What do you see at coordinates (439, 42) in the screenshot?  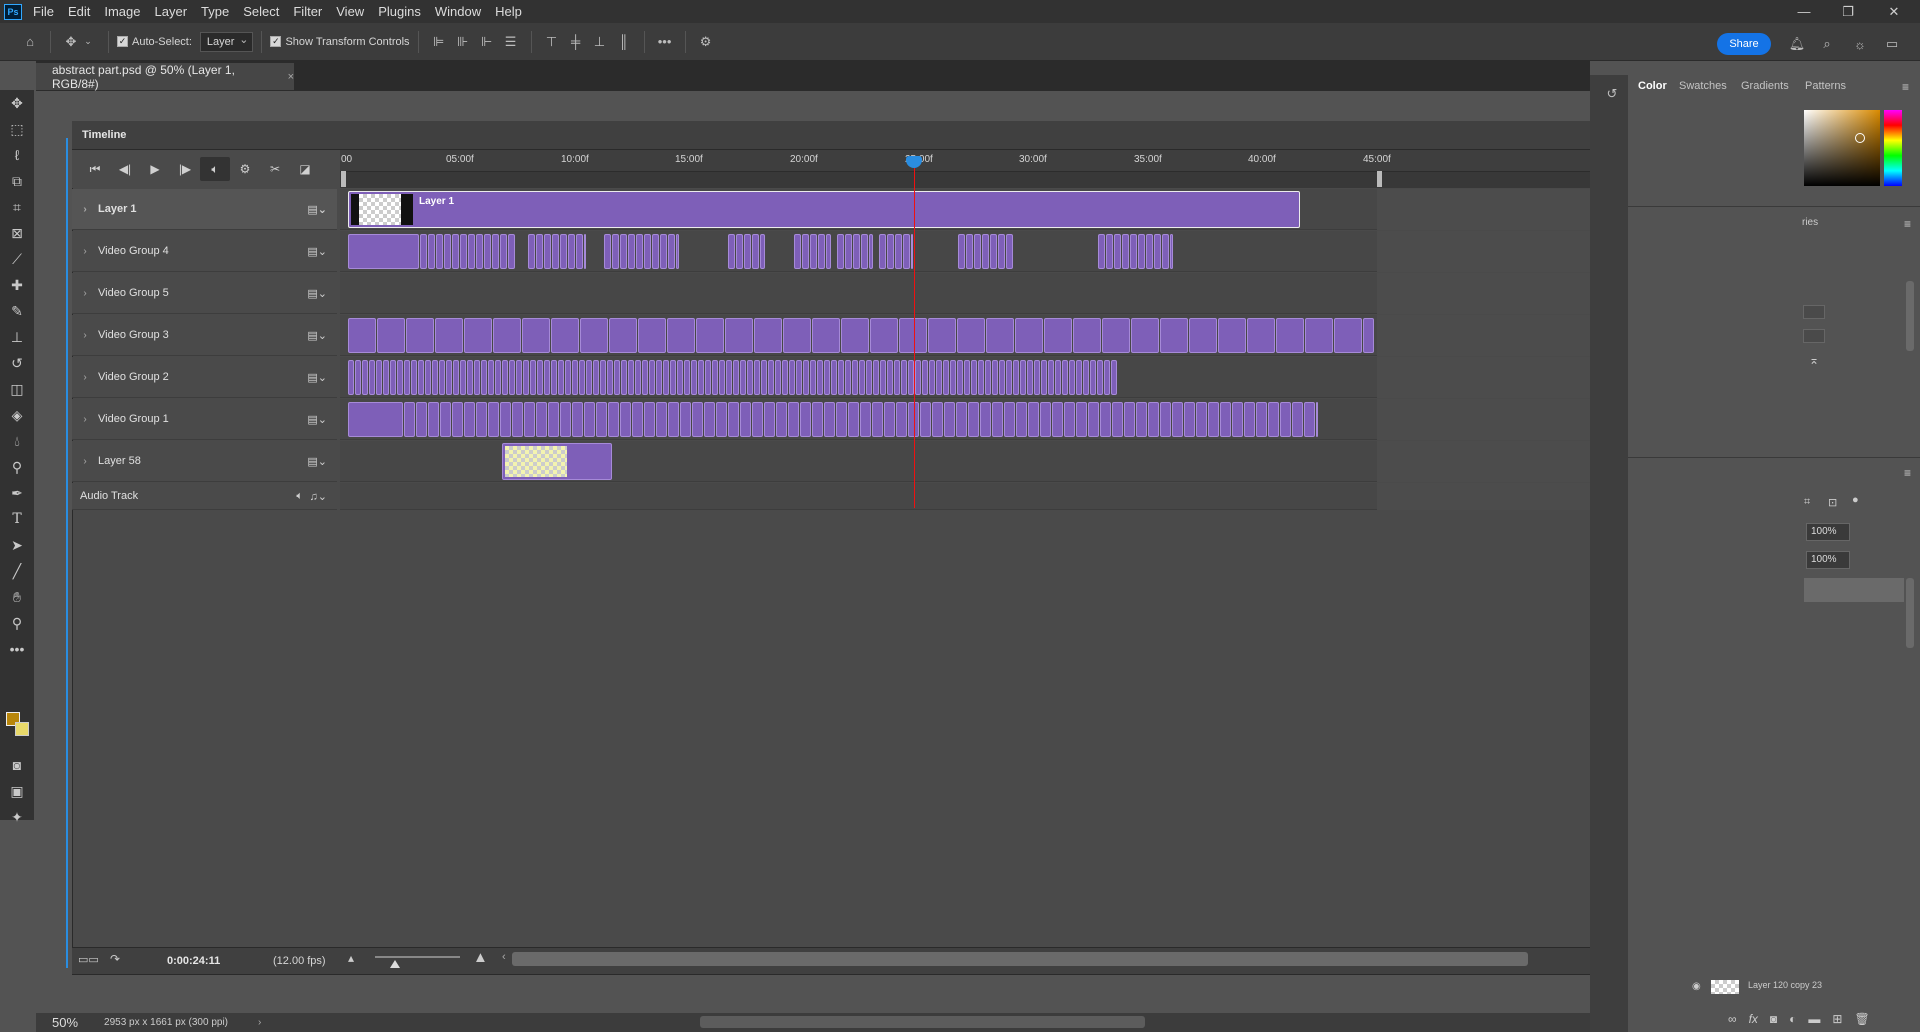 I see `align-left-icon: ⊫` at bounding box center [439, 42].